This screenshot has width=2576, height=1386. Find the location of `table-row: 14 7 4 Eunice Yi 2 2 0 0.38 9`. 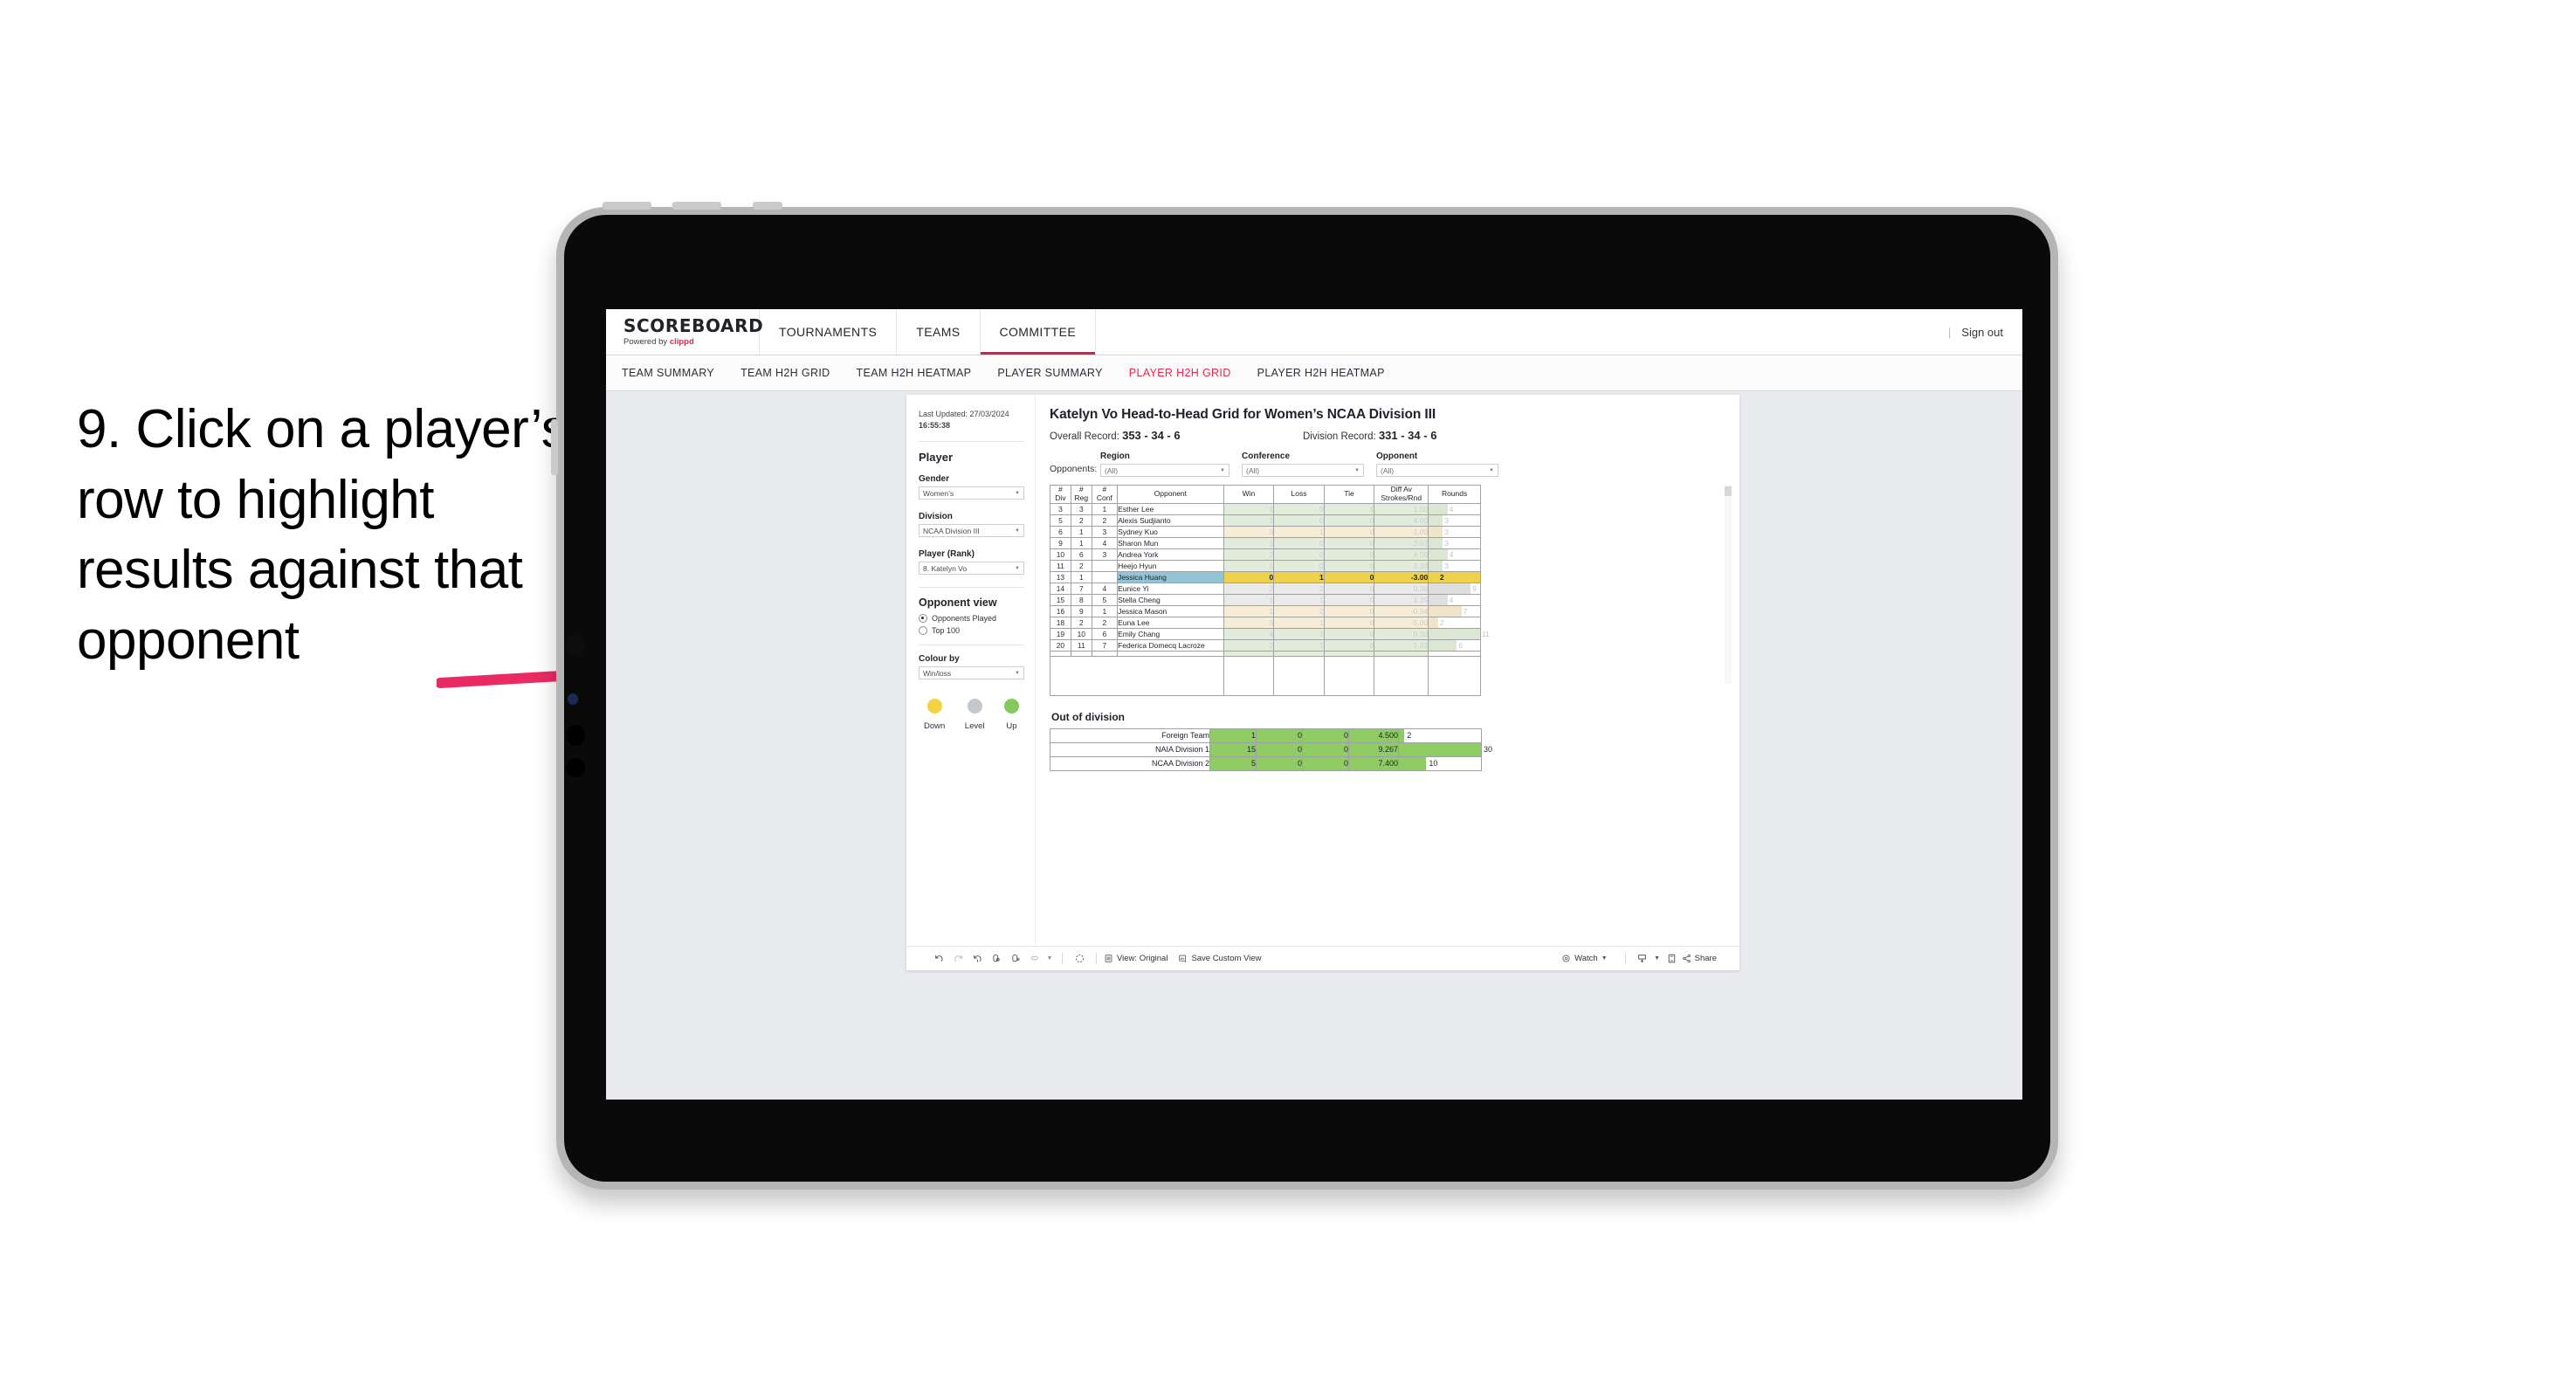

table-row: 14 7 4 Eunice Yi 2 2 0 0.38 9 is located at coordinates (1265, 588).